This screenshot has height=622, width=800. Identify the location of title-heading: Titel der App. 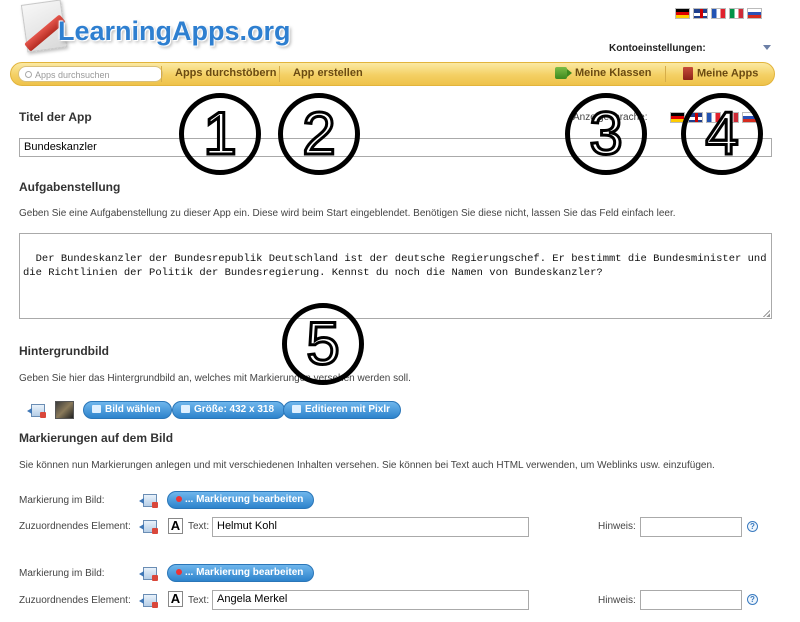
(55, 117).